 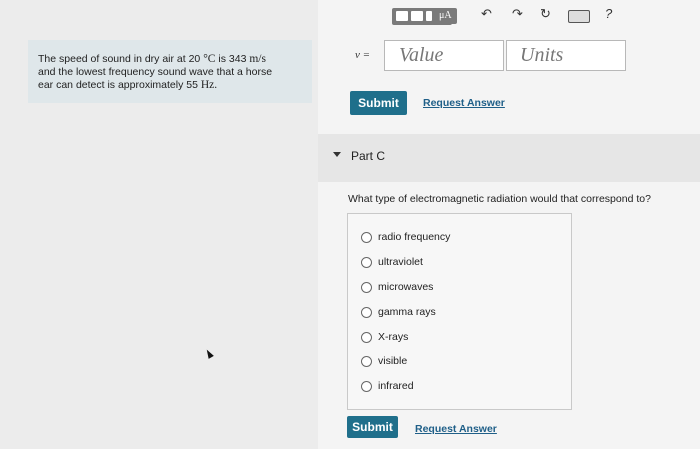 What do you see at coordinates (209, 59) in the screenshot?
I see `temperature-unit: °C` at bounding box center [209, 59].